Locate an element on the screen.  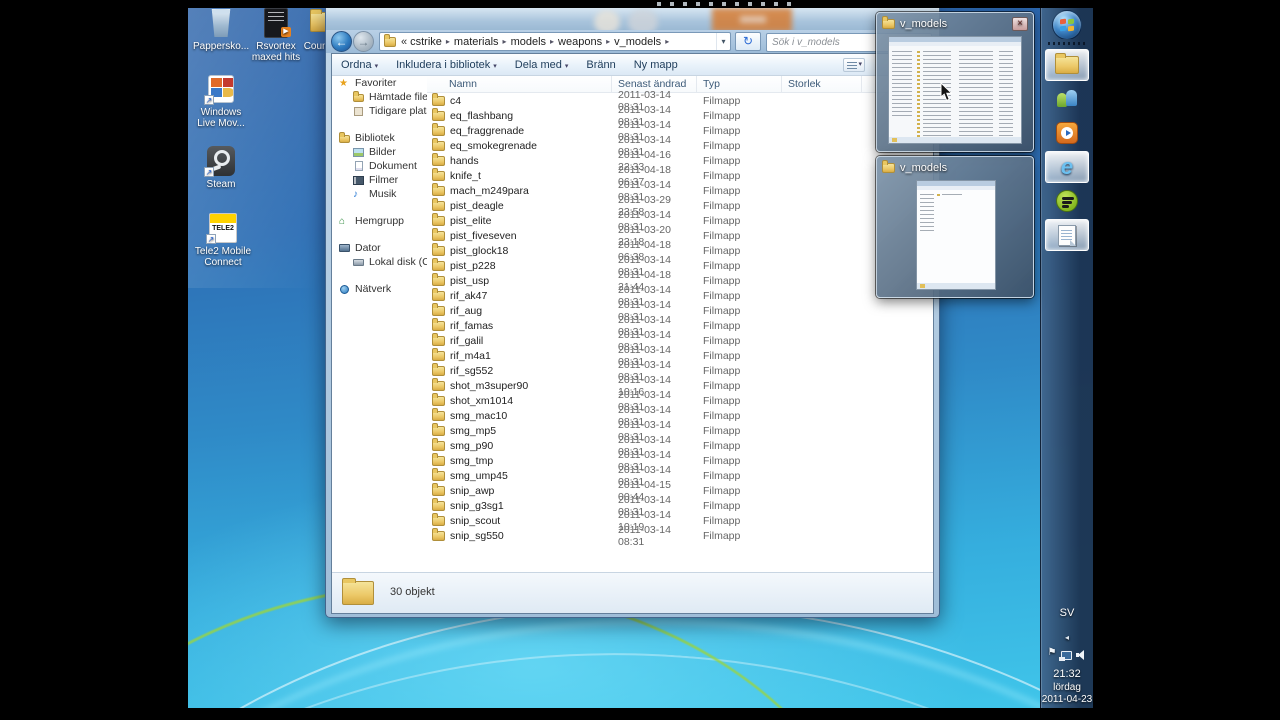
notification-area: SV ◂ 21:32 lördag 2011-04-23 is located at coordinates (1067, 656).